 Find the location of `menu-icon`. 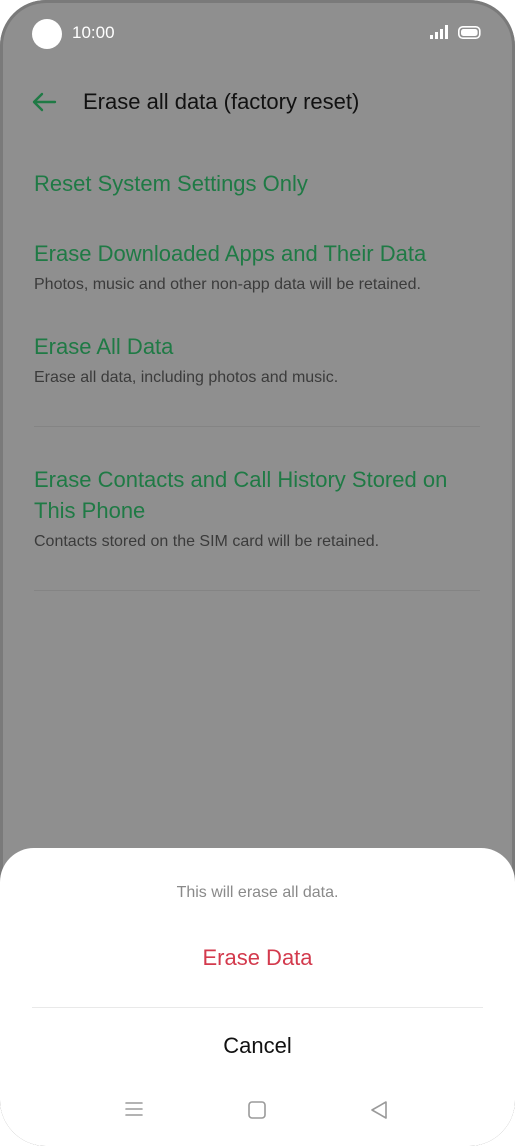

menu-icon is located at coordinates (134, 1109).